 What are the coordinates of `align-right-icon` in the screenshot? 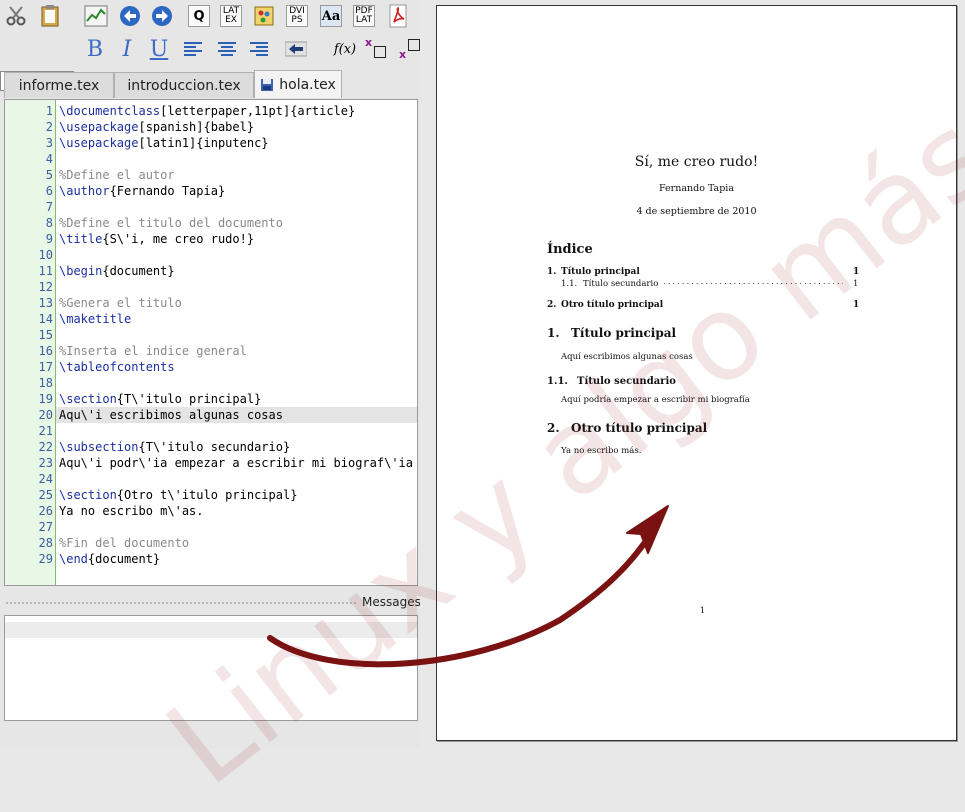 It's located at (259, 49).